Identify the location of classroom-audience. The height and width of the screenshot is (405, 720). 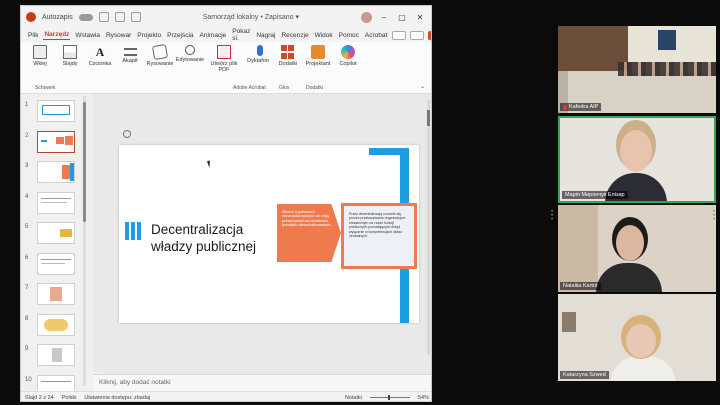
(667, 69).